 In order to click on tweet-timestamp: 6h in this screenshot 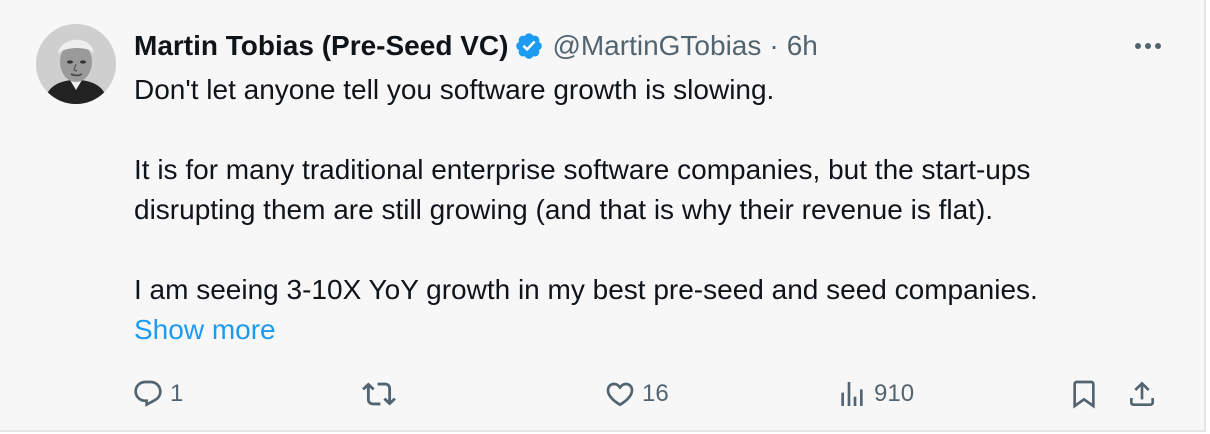, I will do `click(802, 46)`.